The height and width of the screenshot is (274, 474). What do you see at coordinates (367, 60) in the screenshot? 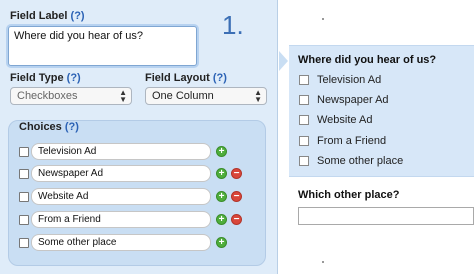
I see `preview-question-title: Where did you hear of us?` at bounding box center [367, 60].